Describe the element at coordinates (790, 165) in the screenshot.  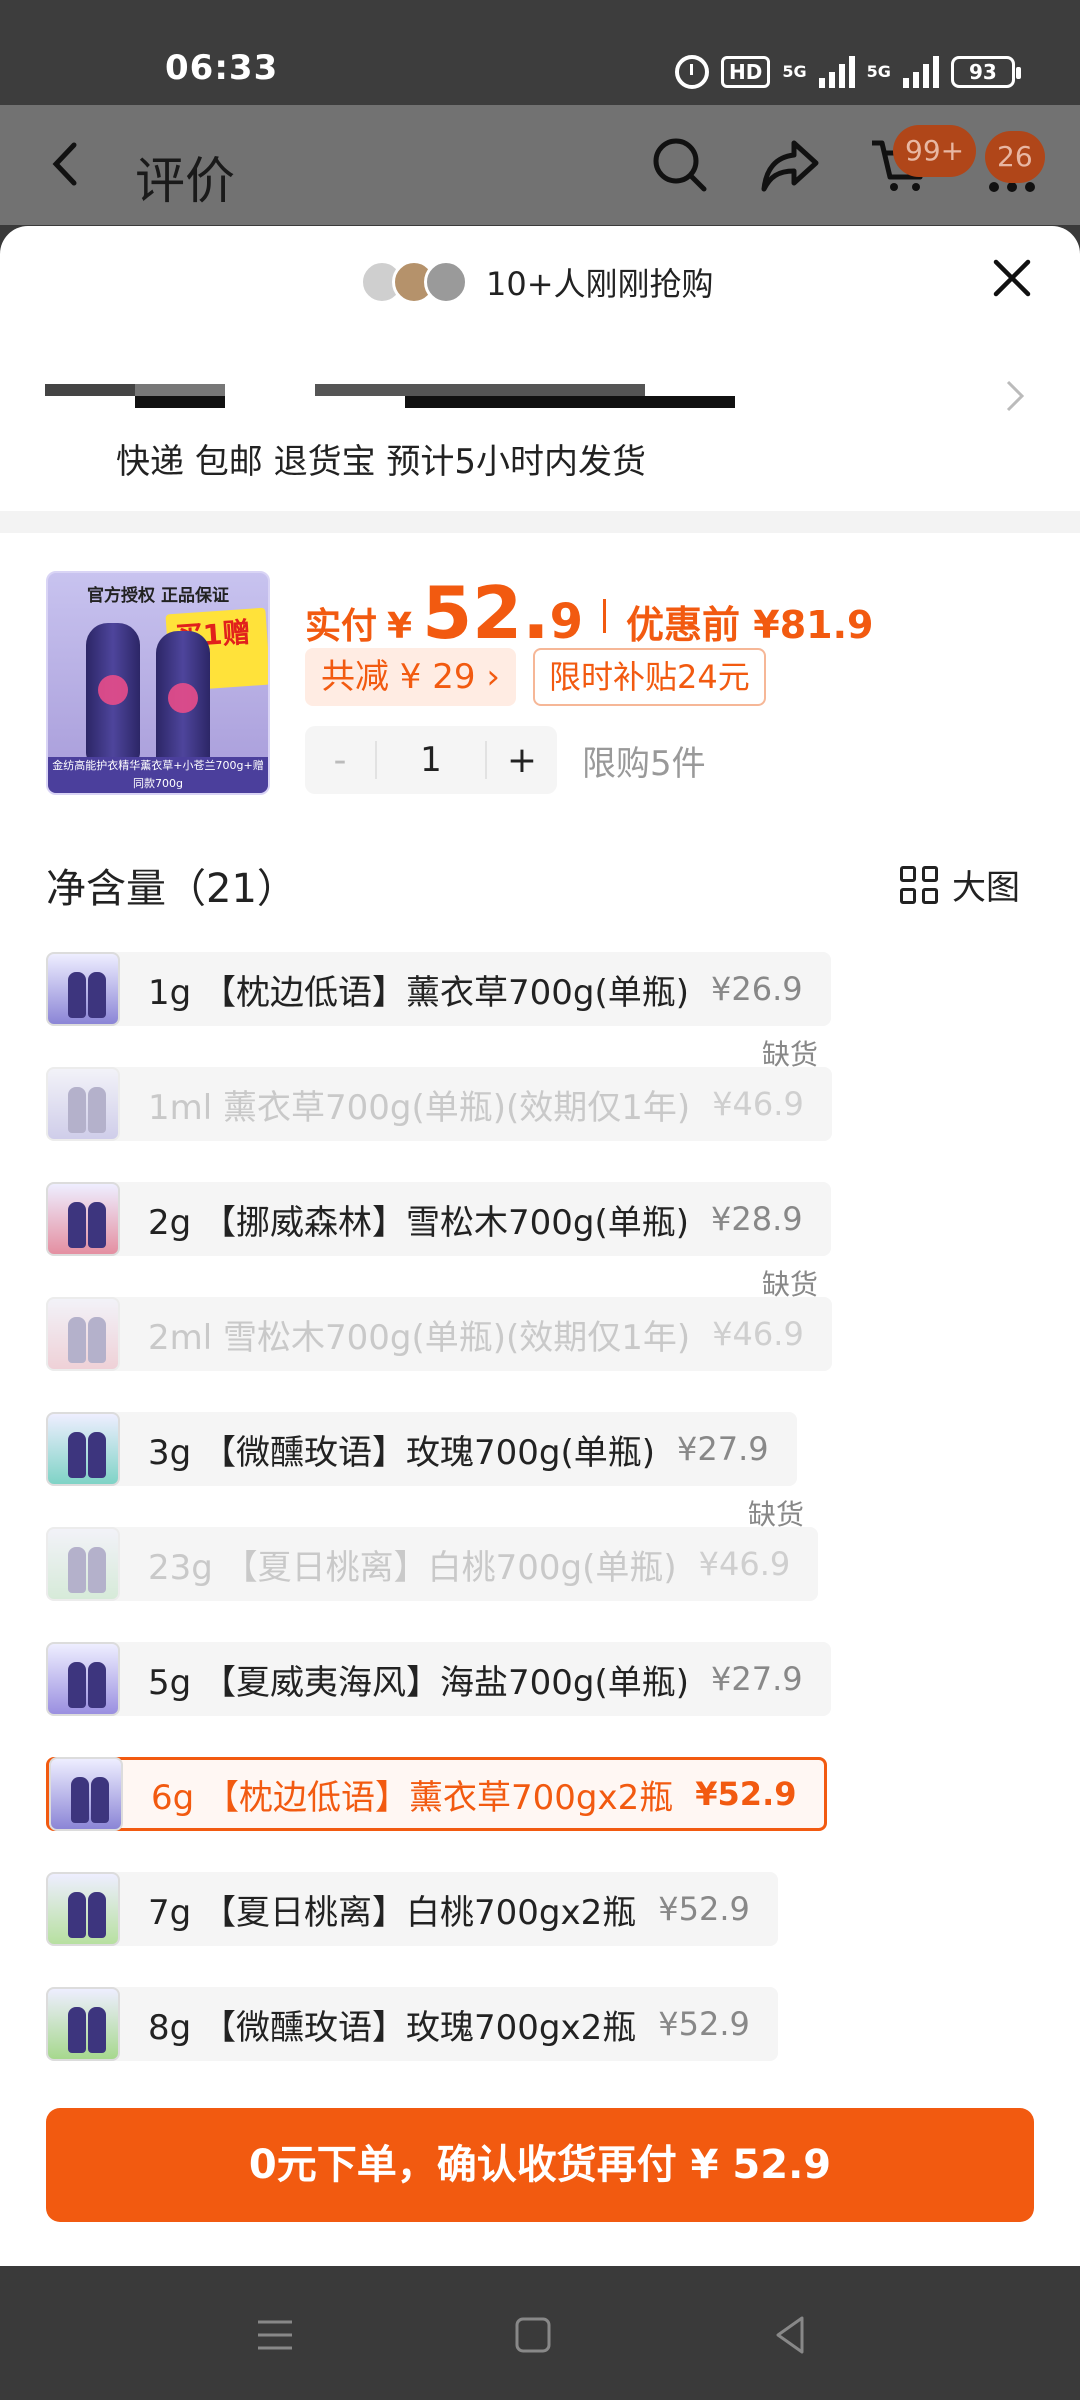
I see `share-icon` at that location.